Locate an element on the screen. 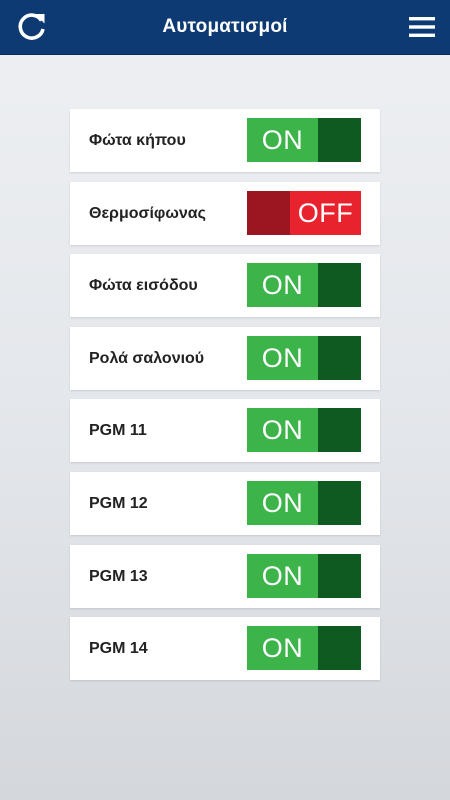 This screenshot has width=450, height=800. item-label: Φώτα κήπου is located at coordinates (137, 140).